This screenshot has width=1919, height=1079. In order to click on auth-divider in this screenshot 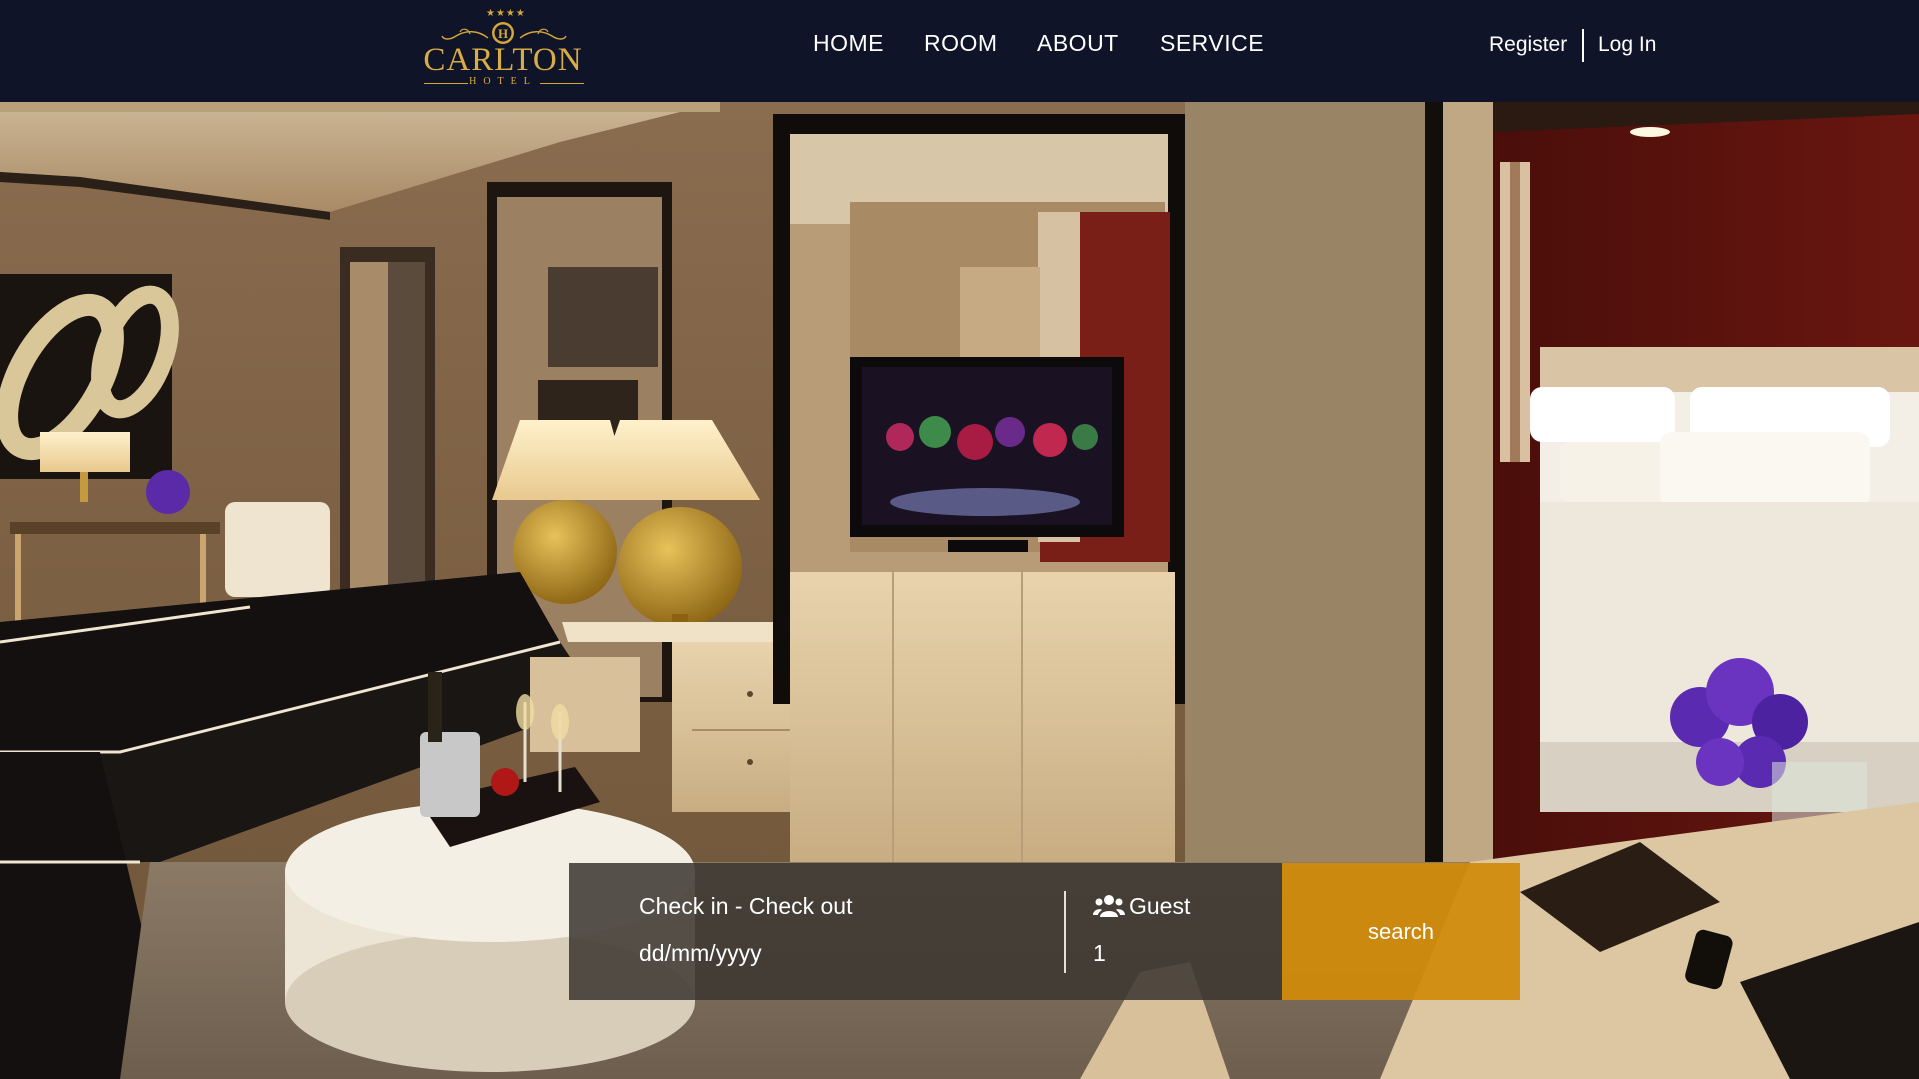, I will do `click(1583, 45)`.